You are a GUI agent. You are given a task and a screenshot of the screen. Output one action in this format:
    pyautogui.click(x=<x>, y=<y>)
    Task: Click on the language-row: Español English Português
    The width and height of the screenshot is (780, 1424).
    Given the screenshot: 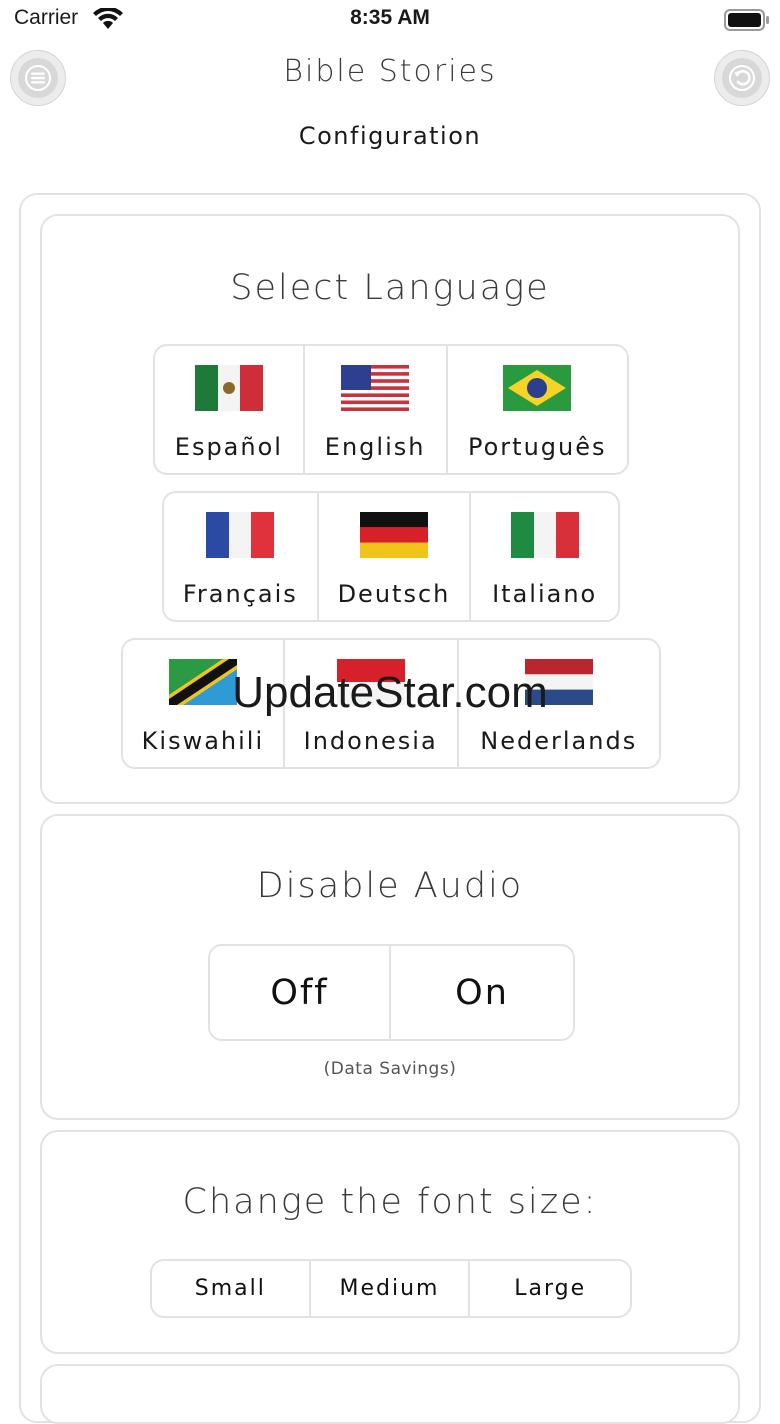 What is the action you would take?
    pyautogui.click(x=391, y=409)
    